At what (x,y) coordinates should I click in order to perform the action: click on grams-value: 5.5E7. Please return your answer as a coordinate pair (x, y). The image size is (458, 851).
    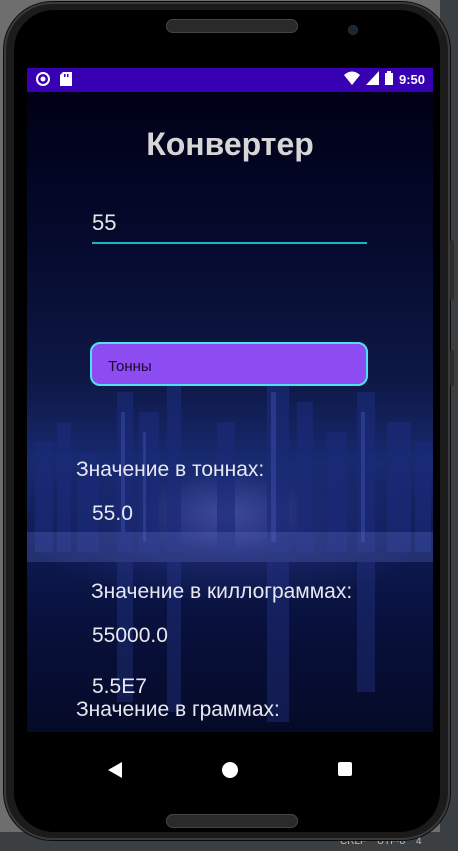
    Looking at the image, I should click on (119, 686).